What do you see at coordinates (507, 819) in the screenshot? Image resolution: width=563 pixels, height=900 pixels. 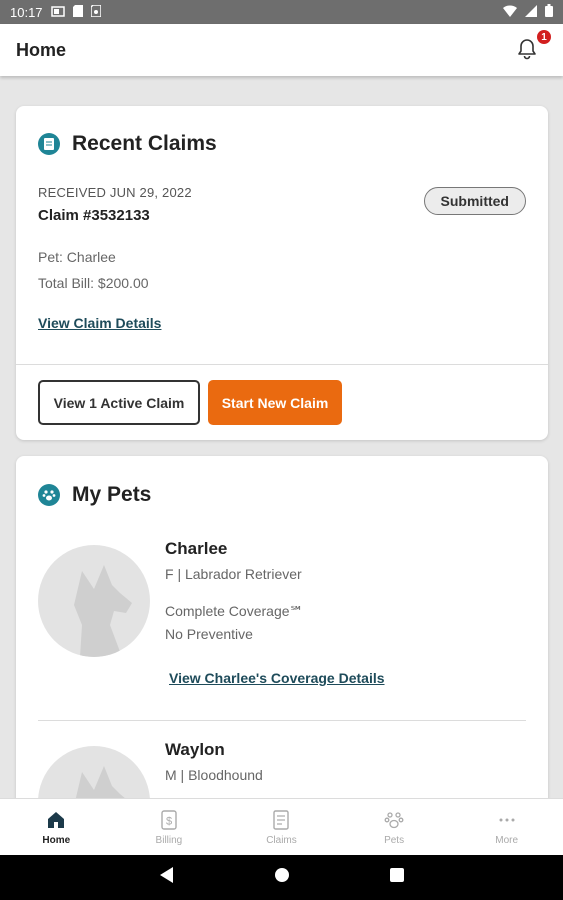 I see `more-icon` at bounding box center [507, 819].